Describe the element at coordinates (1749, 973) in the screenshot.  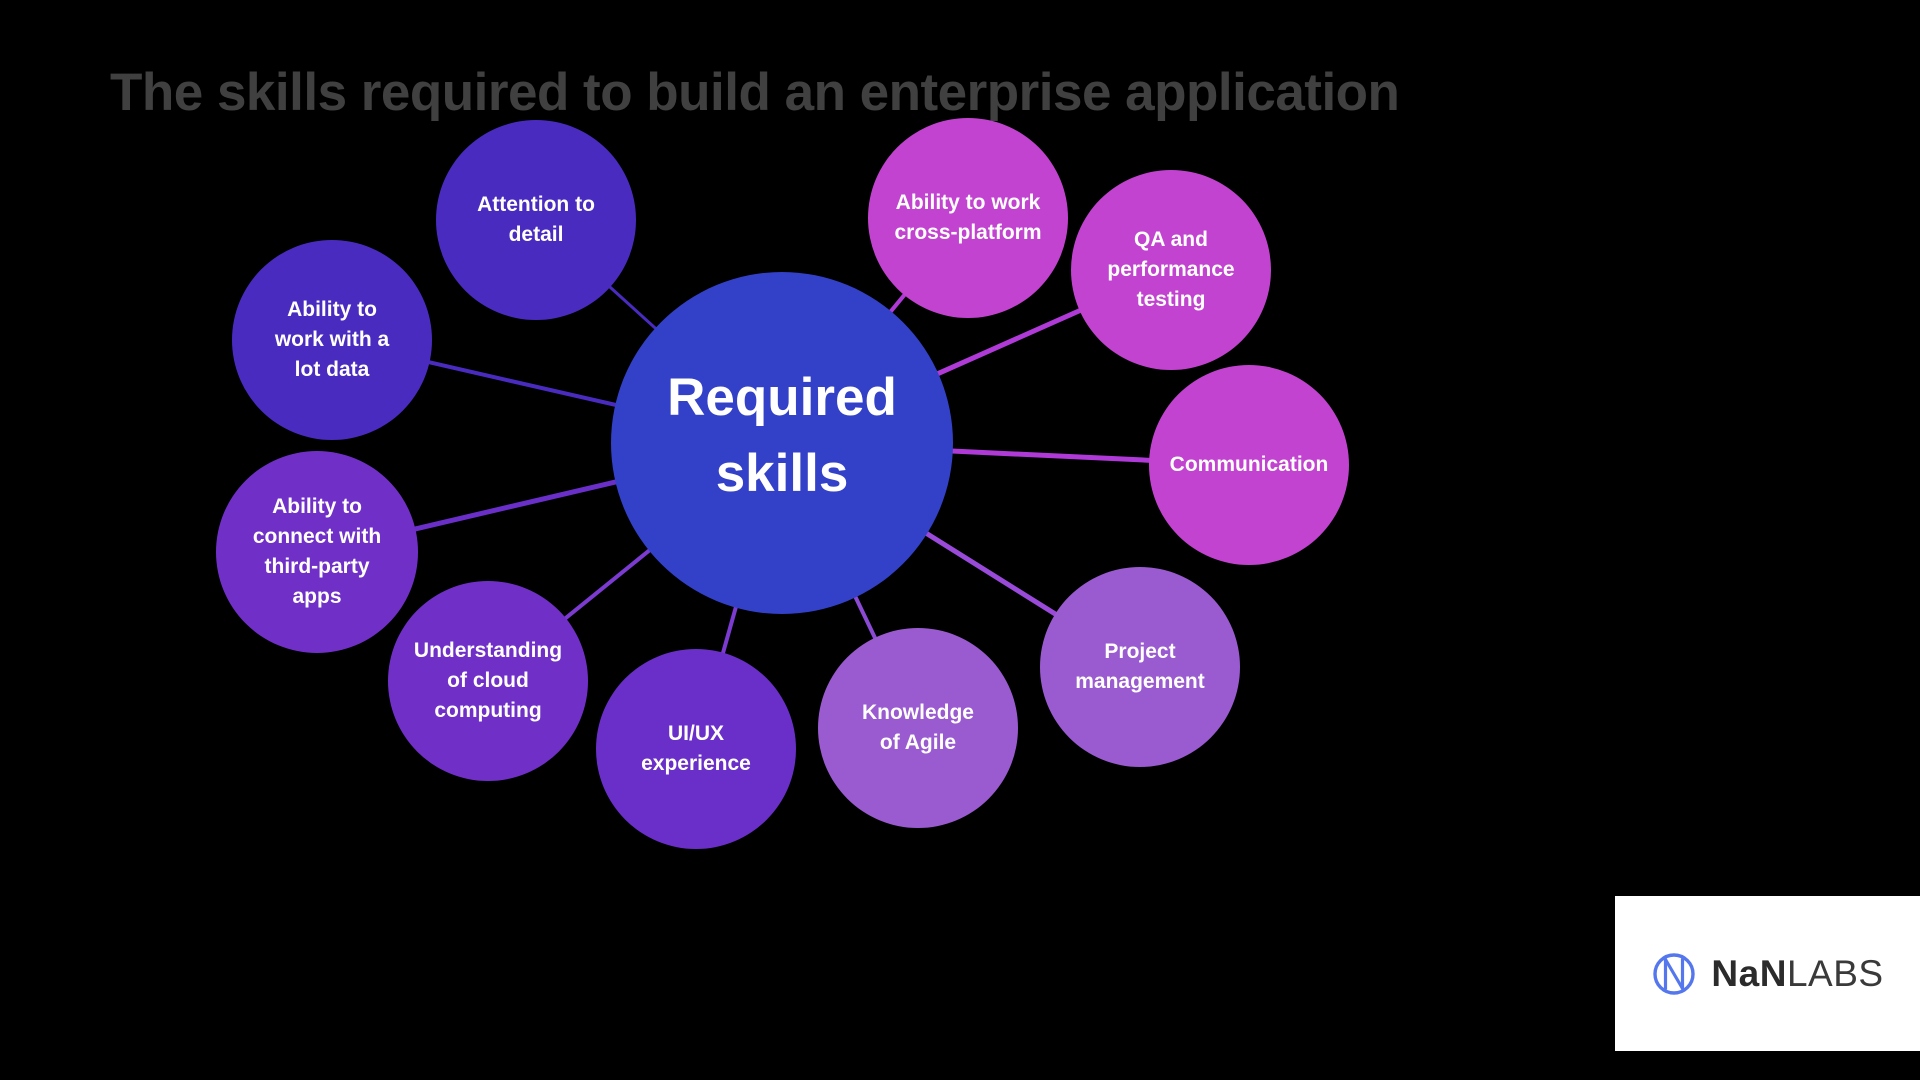
I see `logo-name-bold: NaN` at that location.